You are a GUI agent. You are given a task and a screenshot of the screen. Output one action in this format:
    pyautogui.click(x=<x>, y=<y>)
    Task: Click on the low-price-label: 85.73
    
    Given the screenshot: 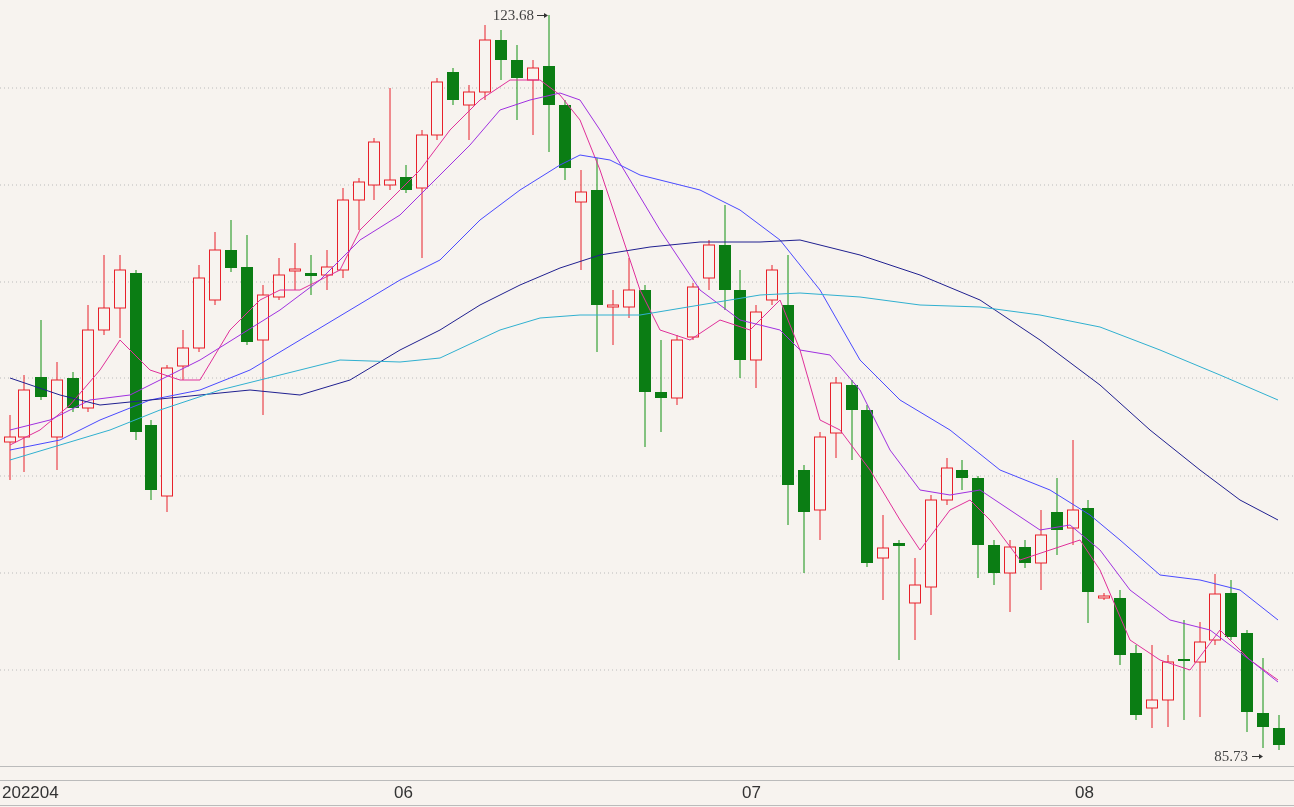 What is the action you would take?
    pyautogui.click(x=1231, y=756)
    